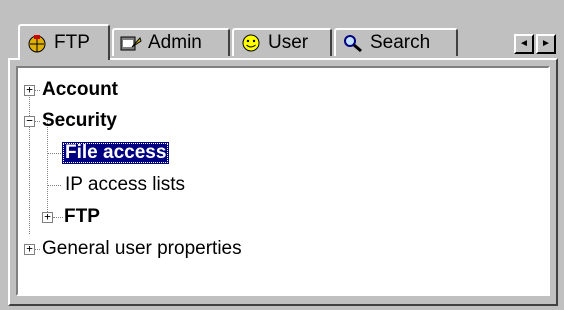 This screenshot has height=310, width=564. Describe the element at coordinates (47, 217) in the screenshot. I see `ftp-expand-icon: +` at that location.